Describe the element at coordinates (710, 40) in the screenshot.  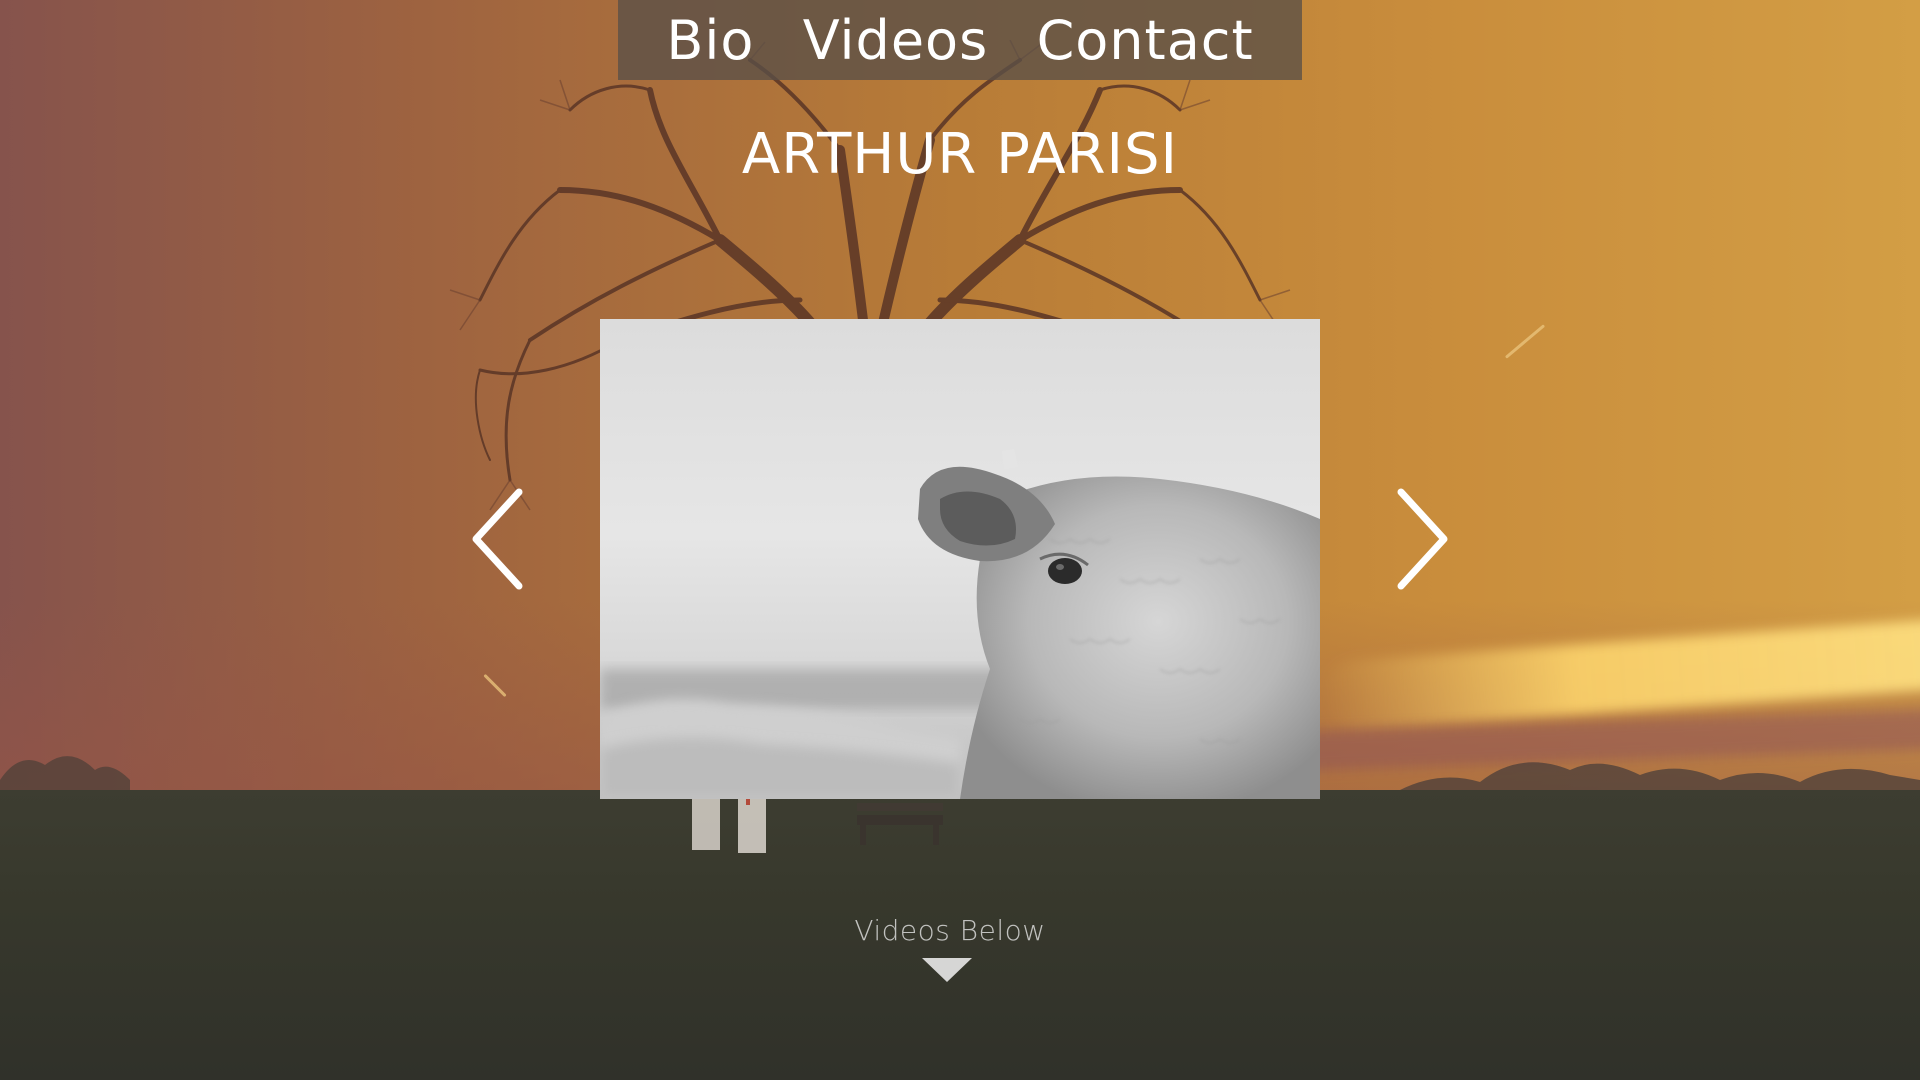
I see `nav-bio-link: Bio` at that location.